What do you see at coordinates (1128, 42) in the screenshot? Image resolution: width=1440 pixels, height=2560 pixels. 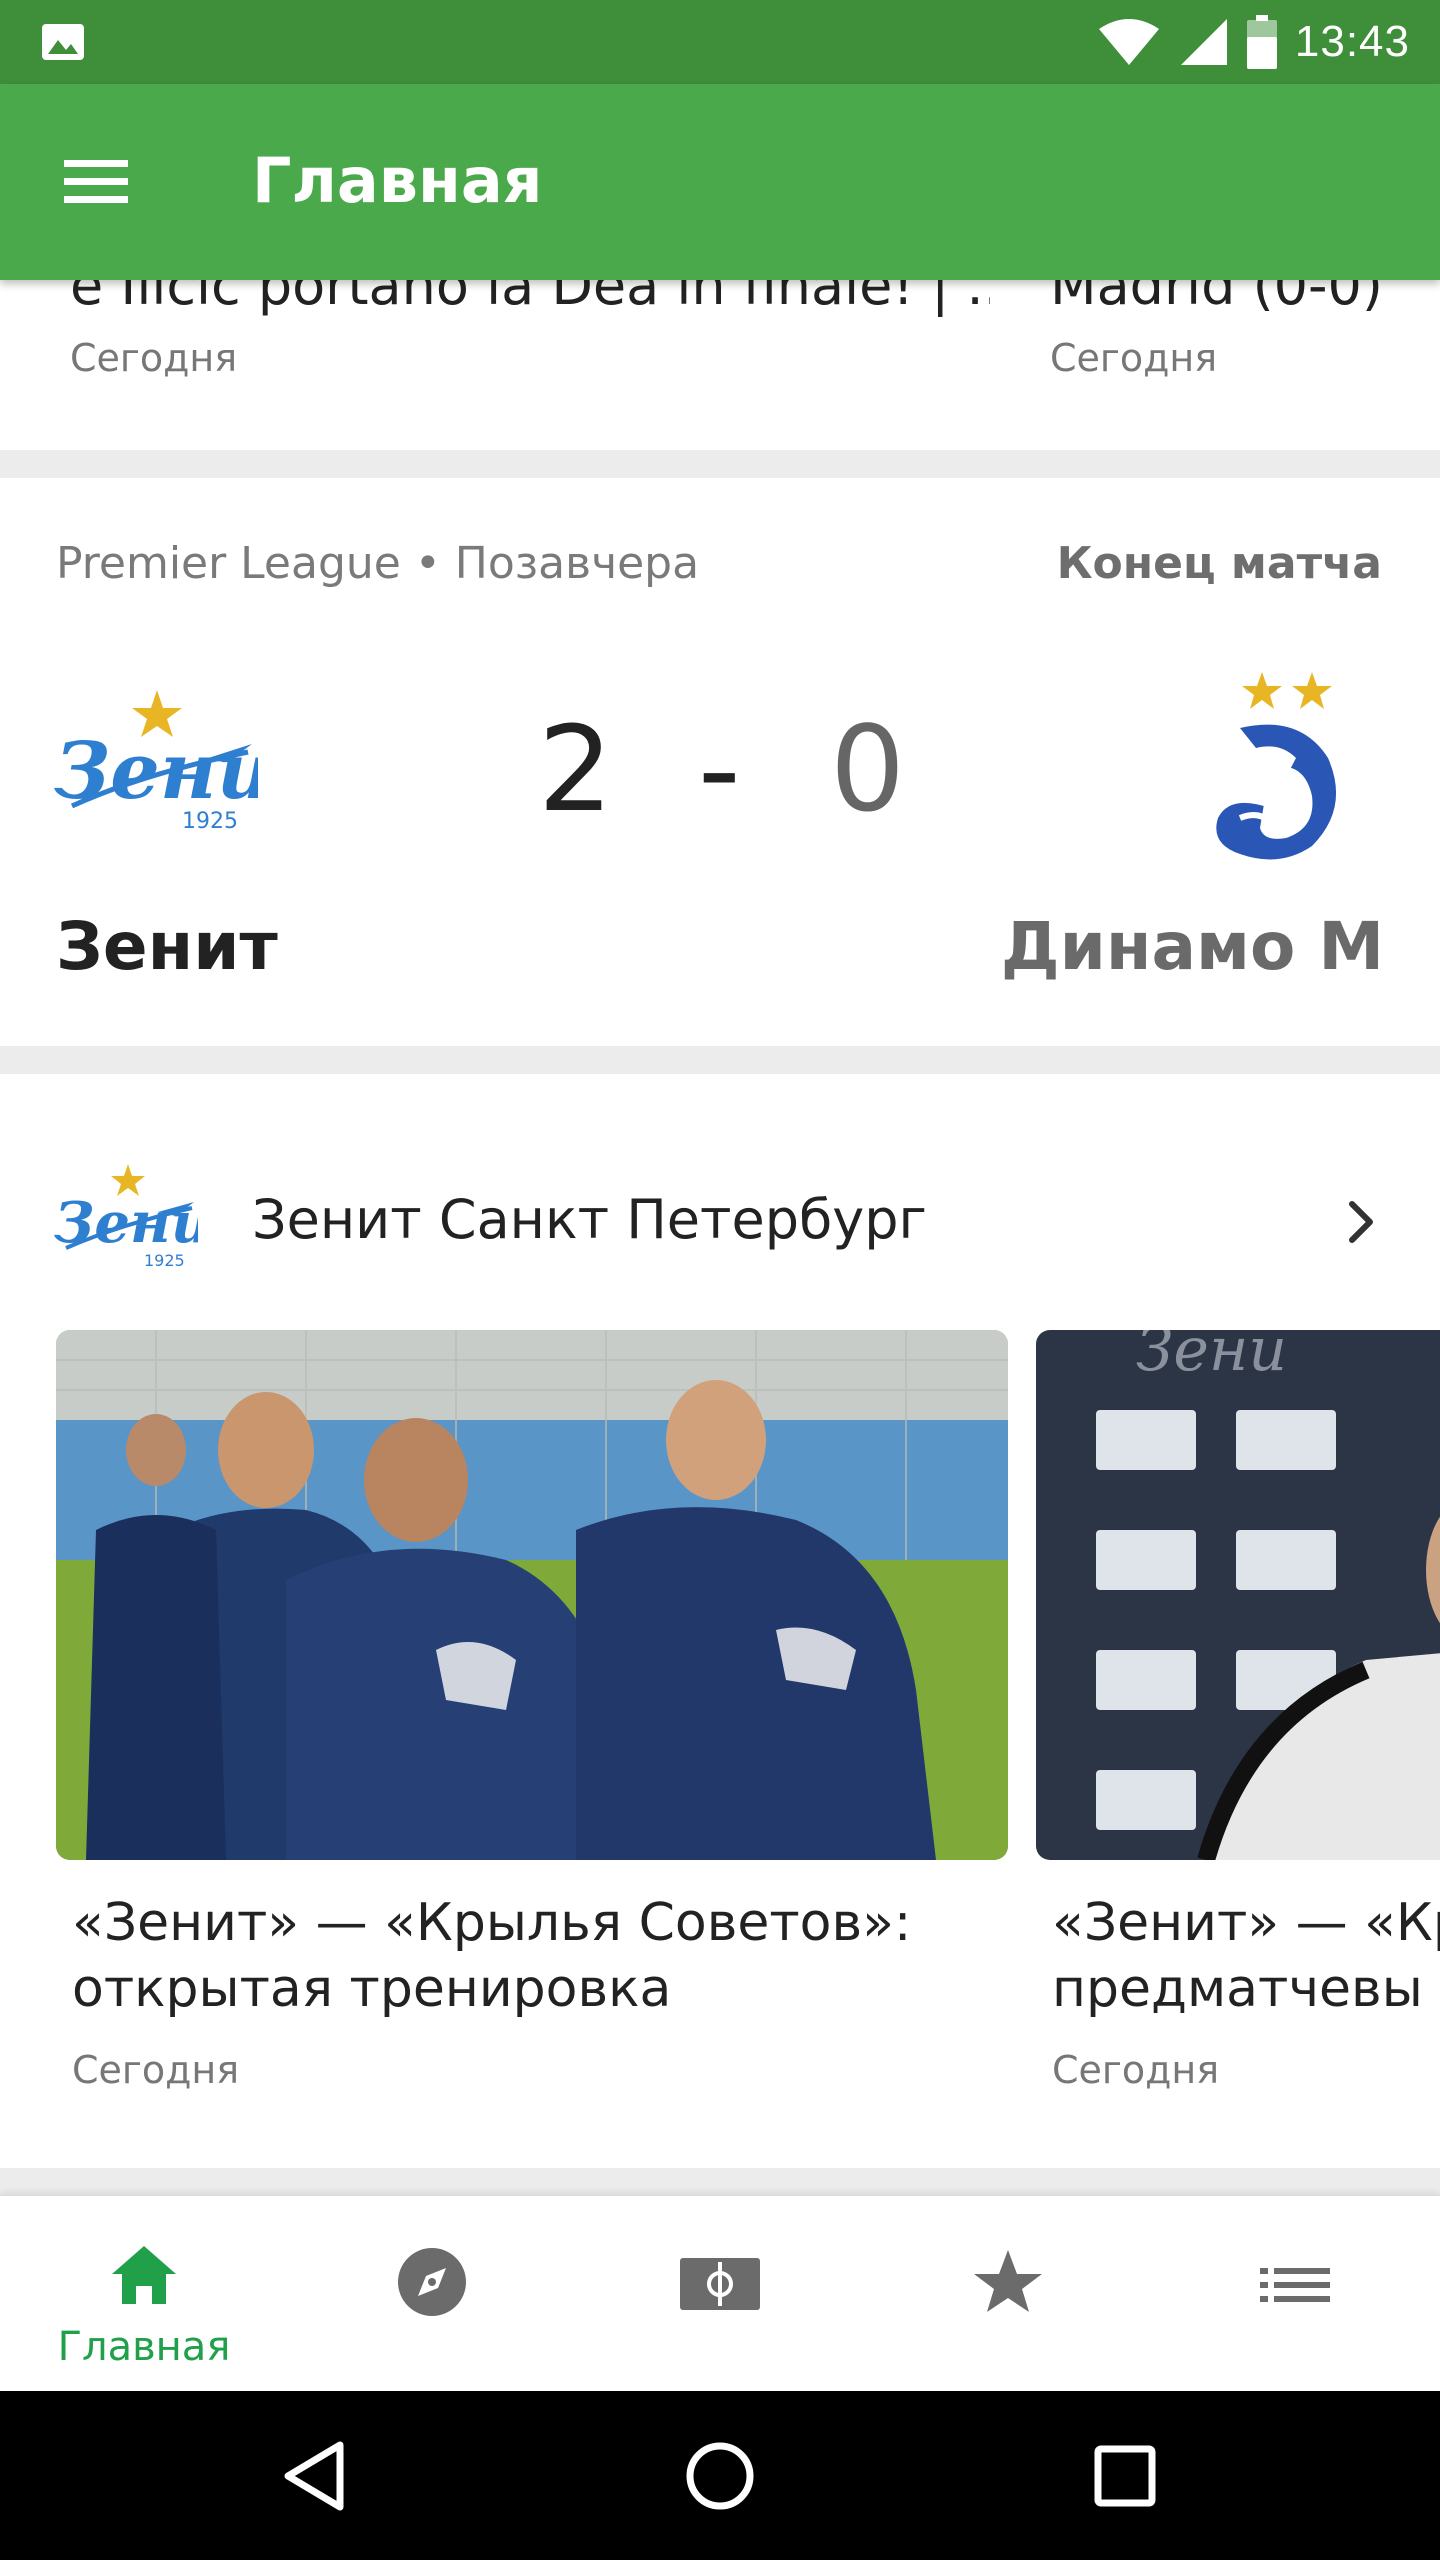 I see `wifi-icon` at bounding box center [1128, 42].